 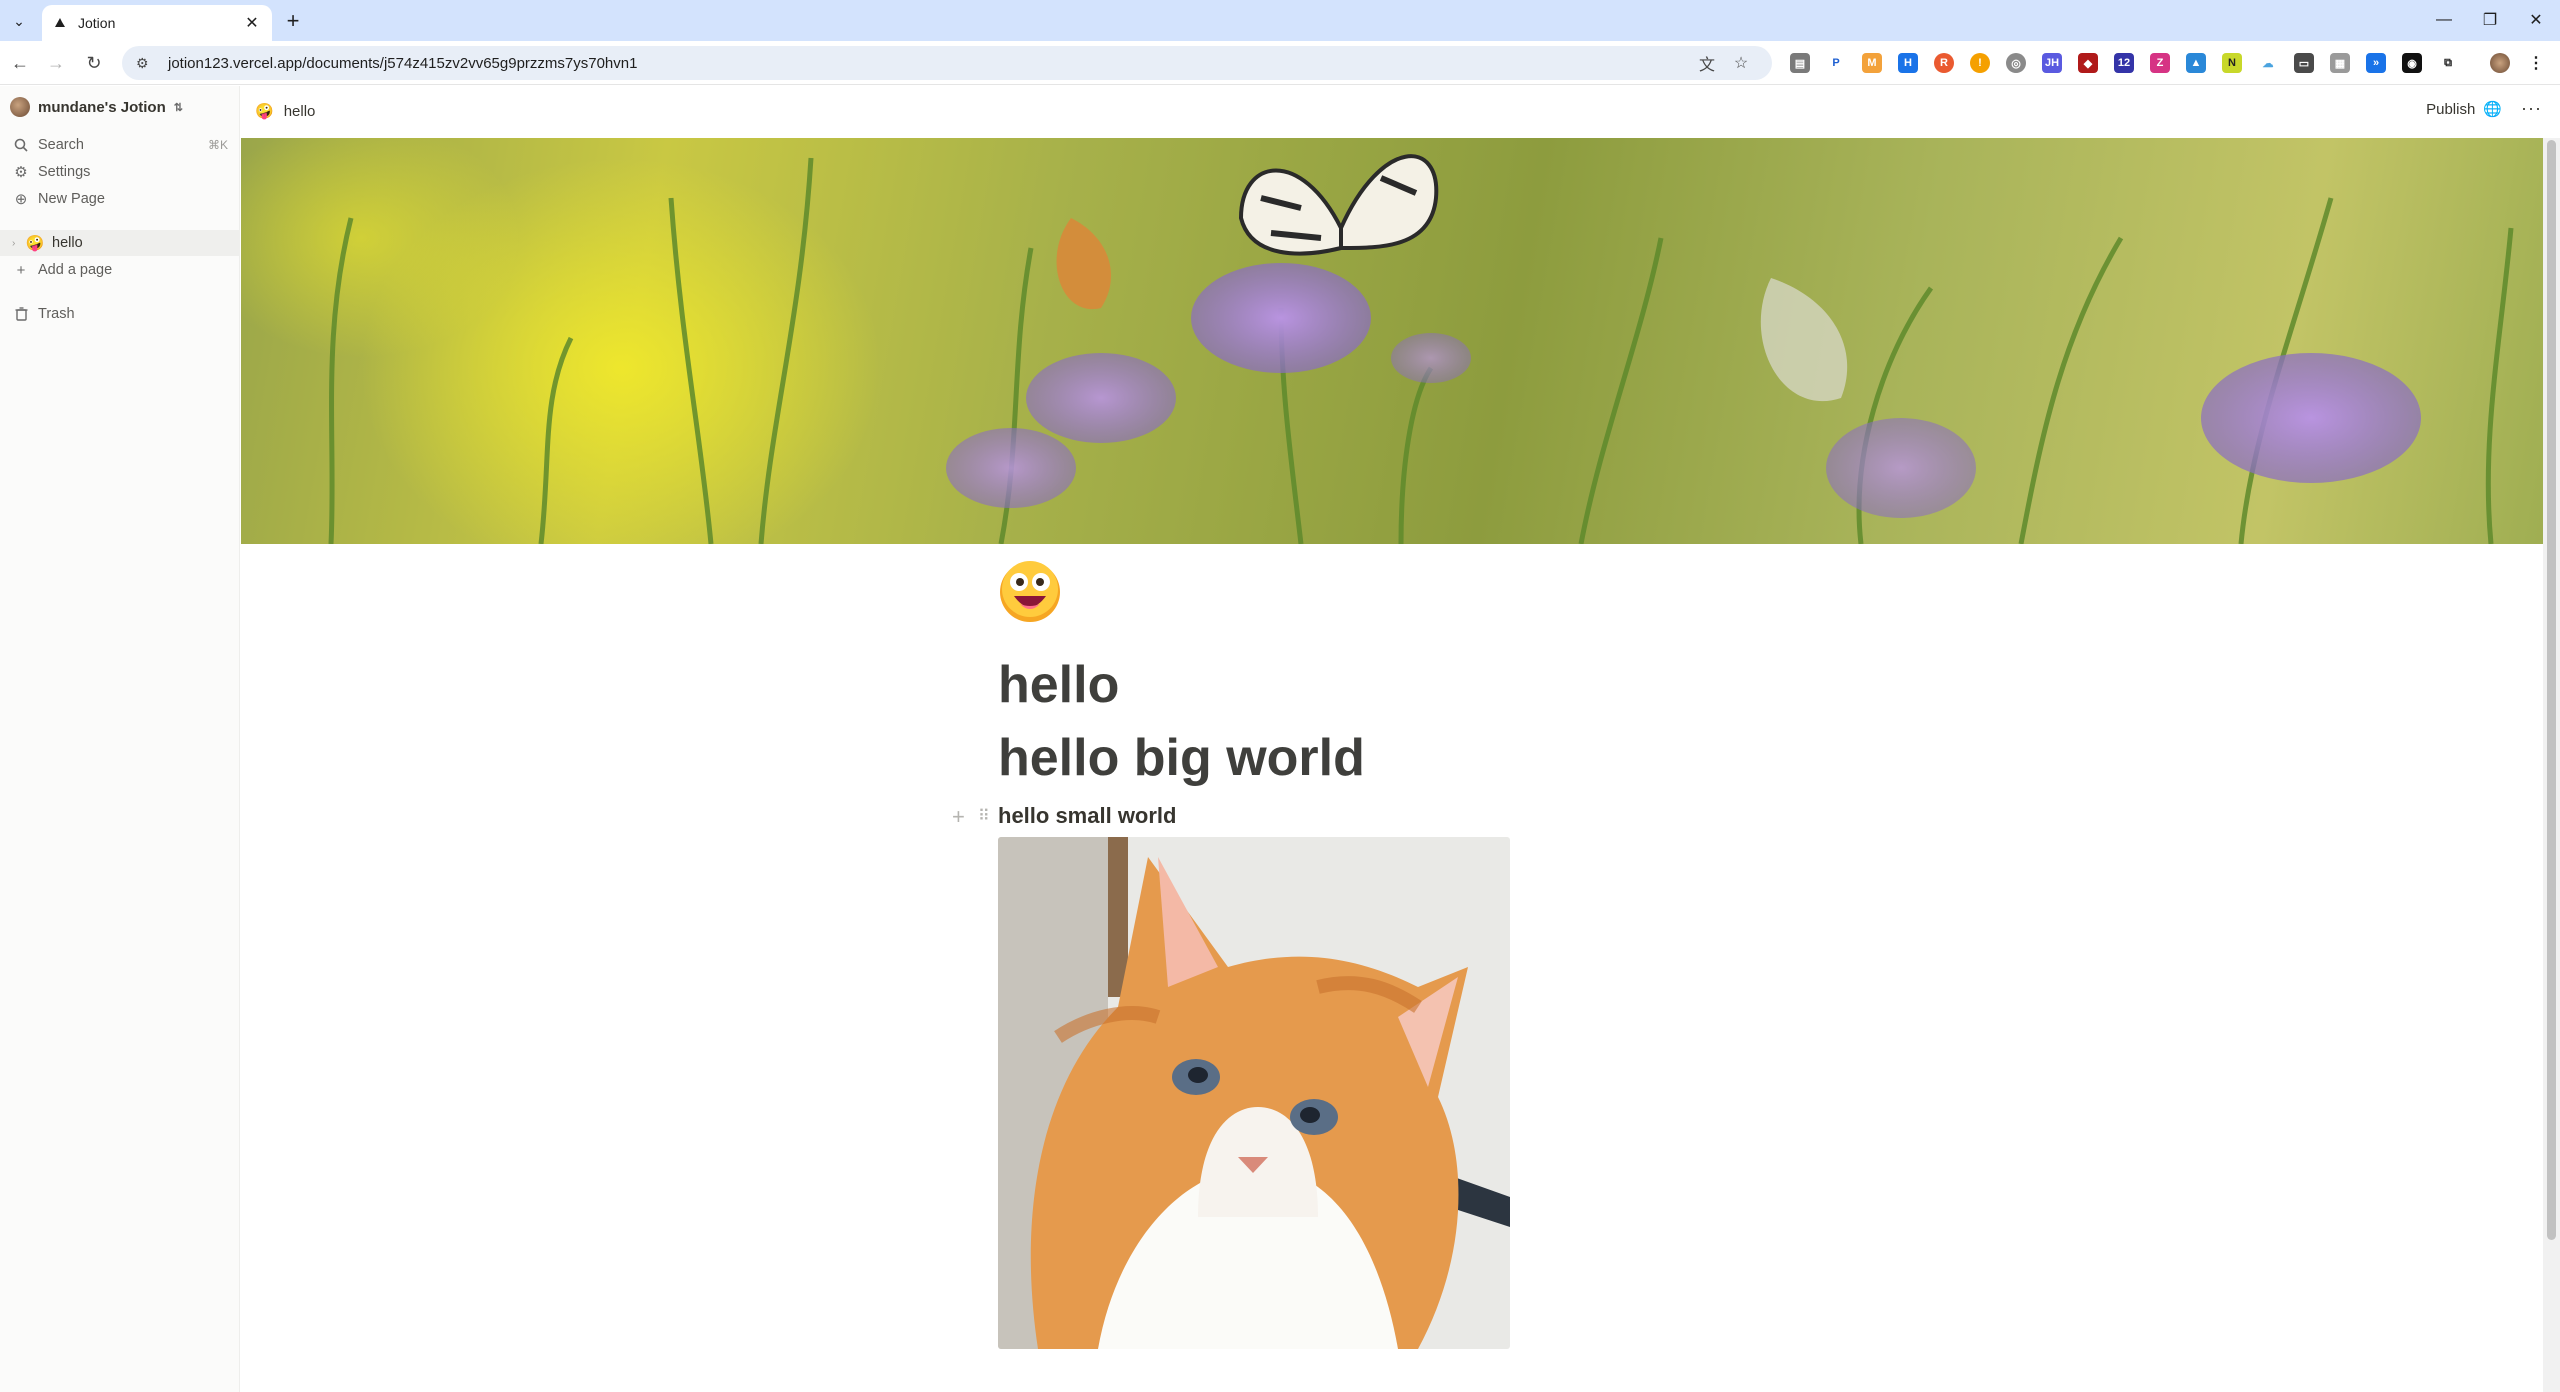 I want to click on new-tab-button: +, so click(x=293, y=21).